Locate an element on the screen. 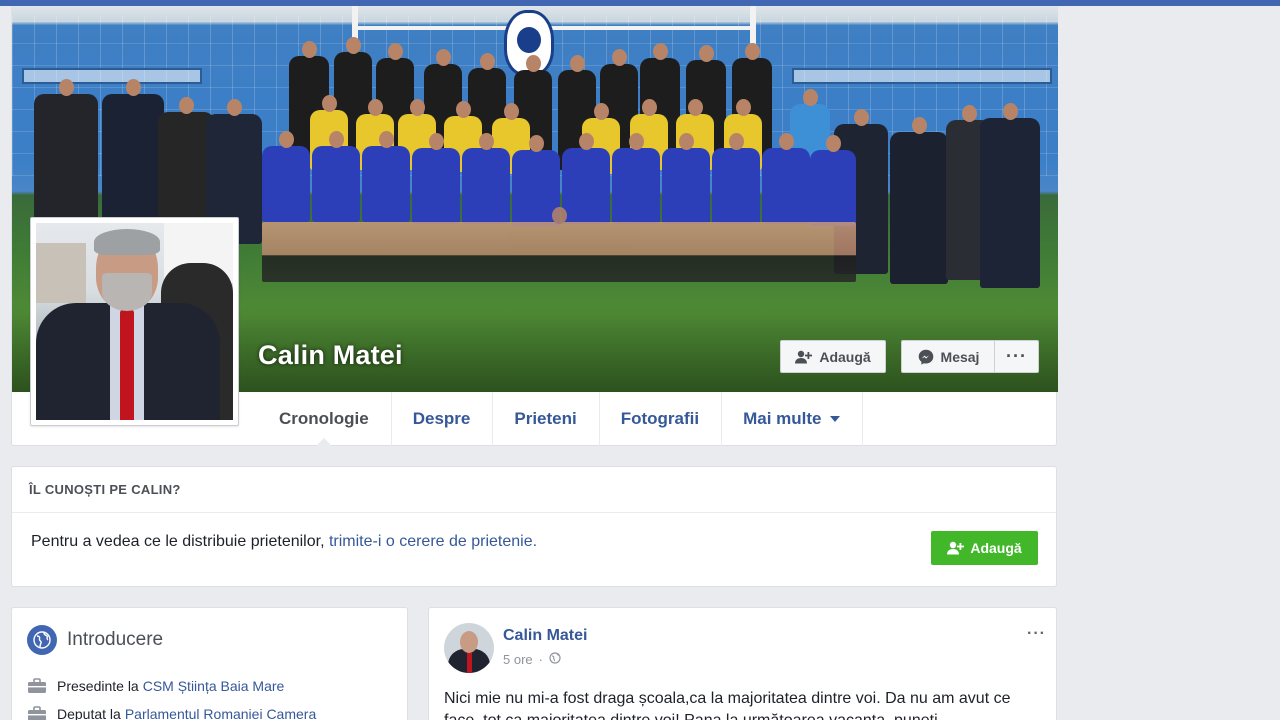 The width and height of the screenshot is (1280, 720). intro-title: Introducere is located at coordinates (115, 639).